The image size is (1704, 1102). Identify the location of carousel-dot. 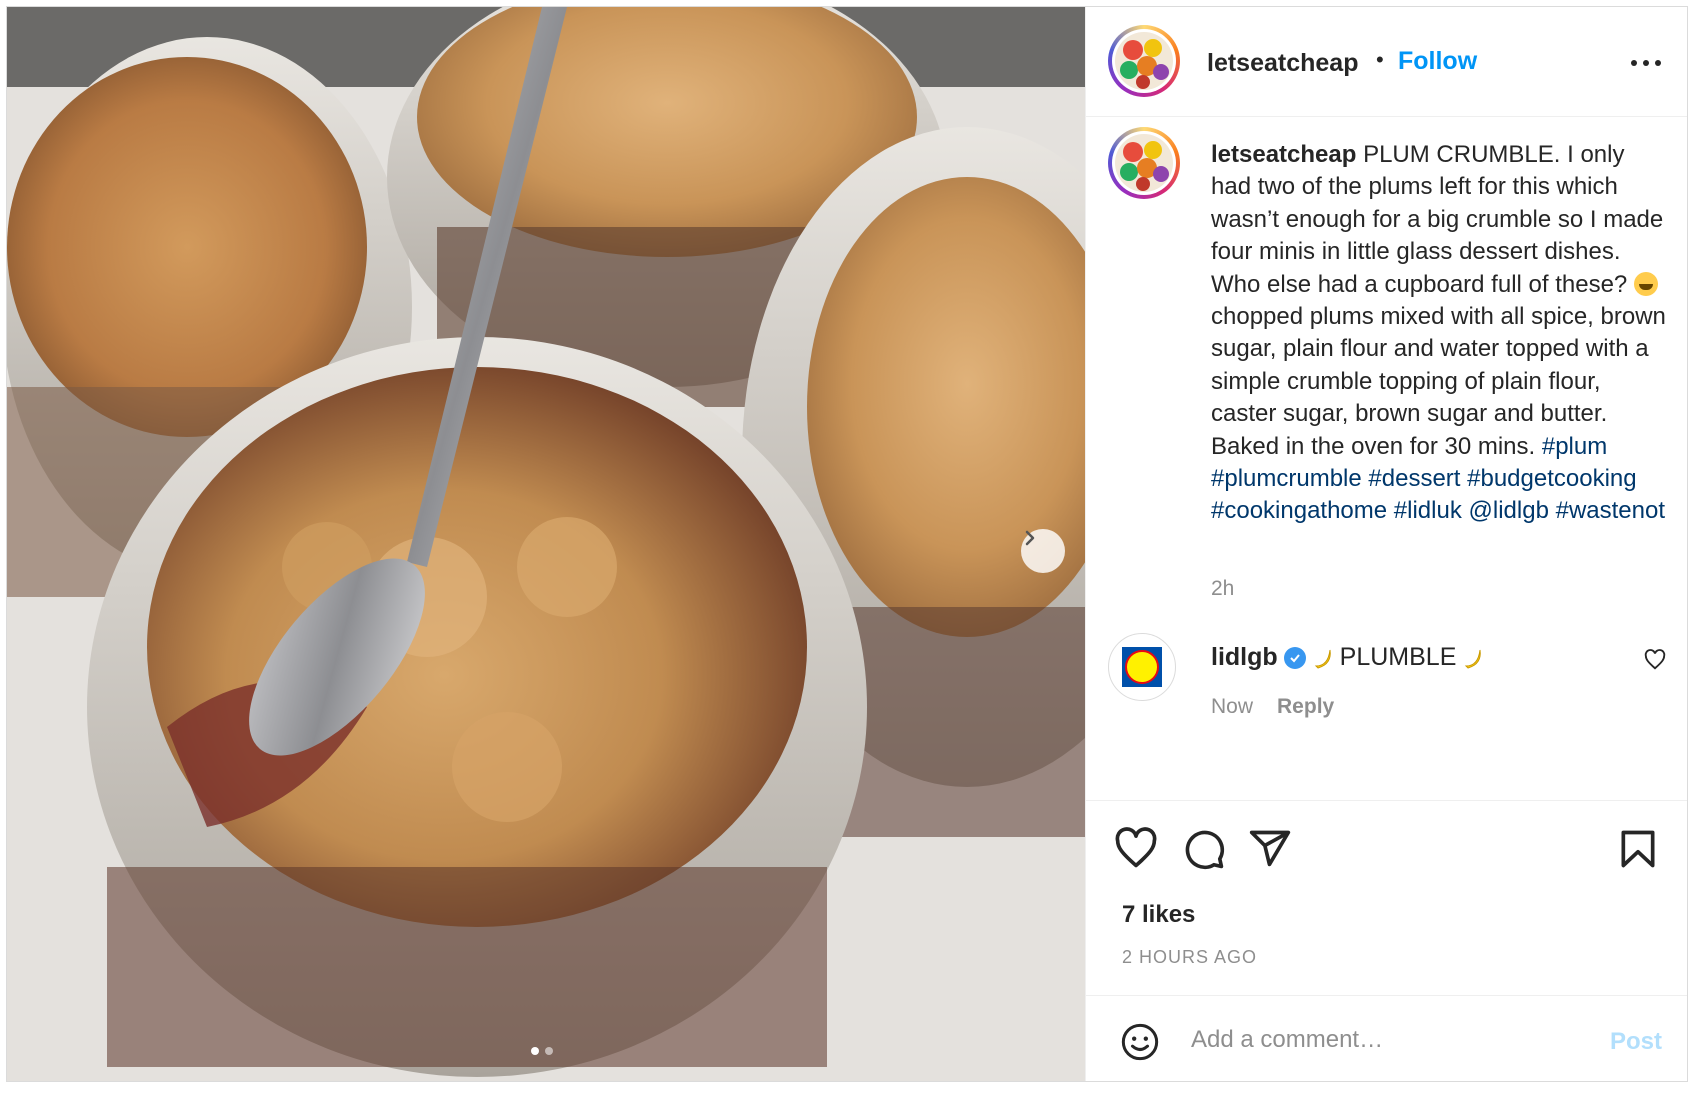
(549, 1051).